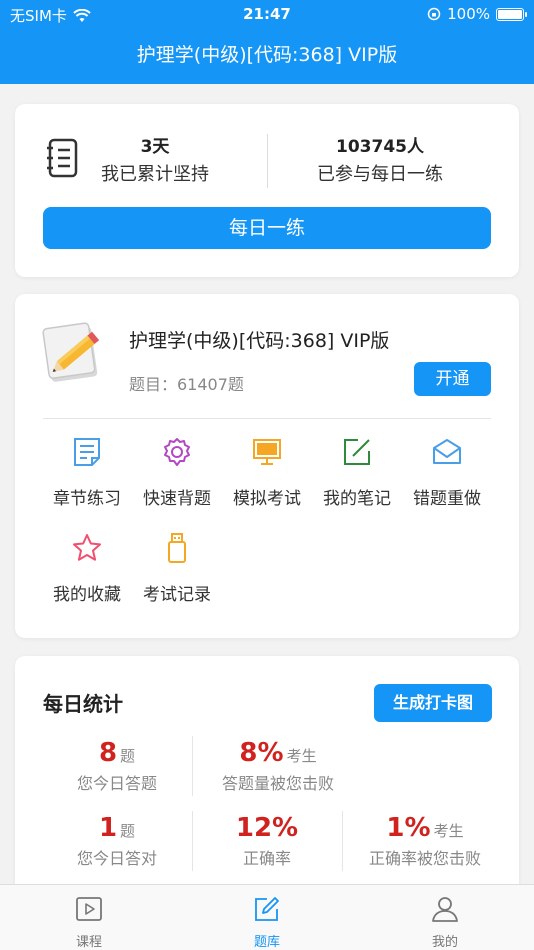  What do you see at coordinates (83, 704) in the screenshot?
I see `stats-title: 每日统计` at bounding box center [83, 704].